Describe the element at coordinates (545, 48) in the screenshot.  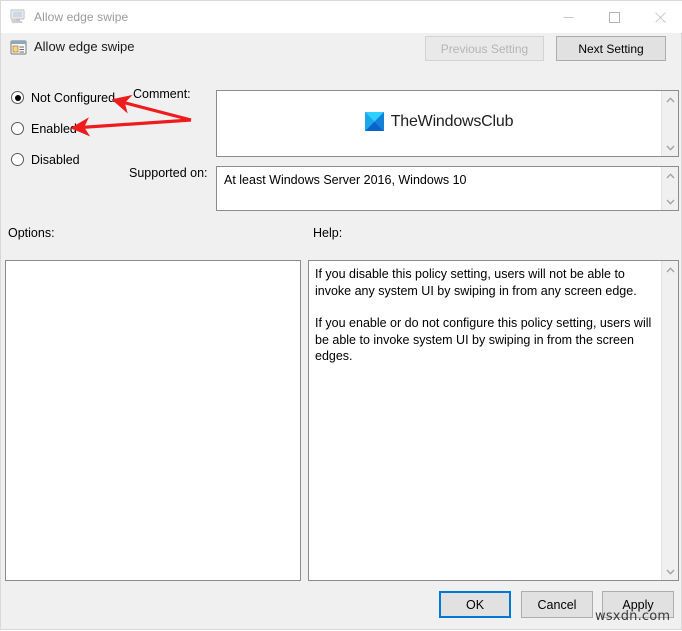
I see `setting-navigation: Previous Setting Next Setting` at that location.